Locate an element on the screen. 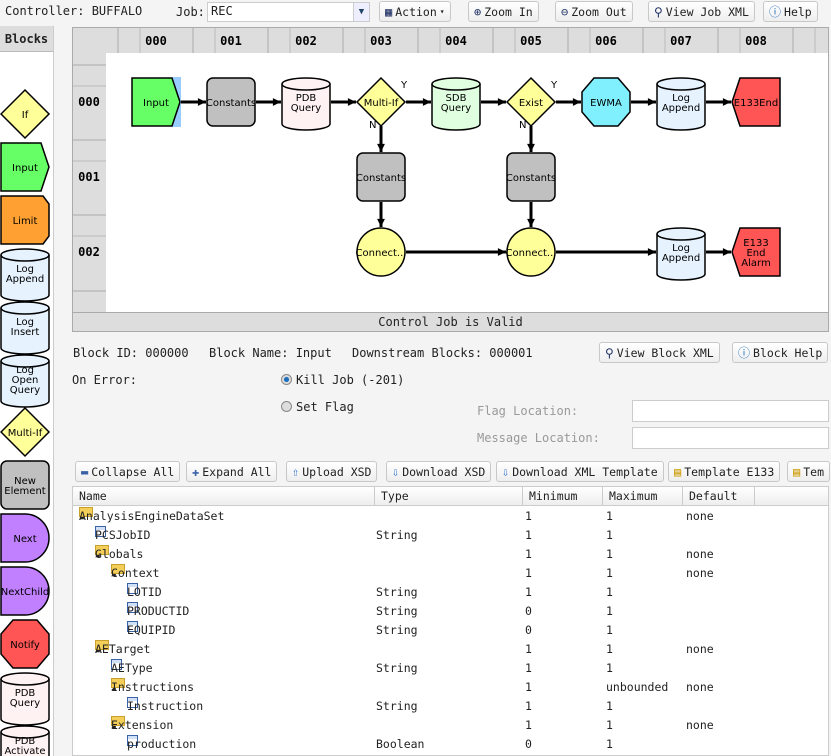 This screenshot has width=831, height=756. job-select: REC ▼ is located at coordinates (288, 12).